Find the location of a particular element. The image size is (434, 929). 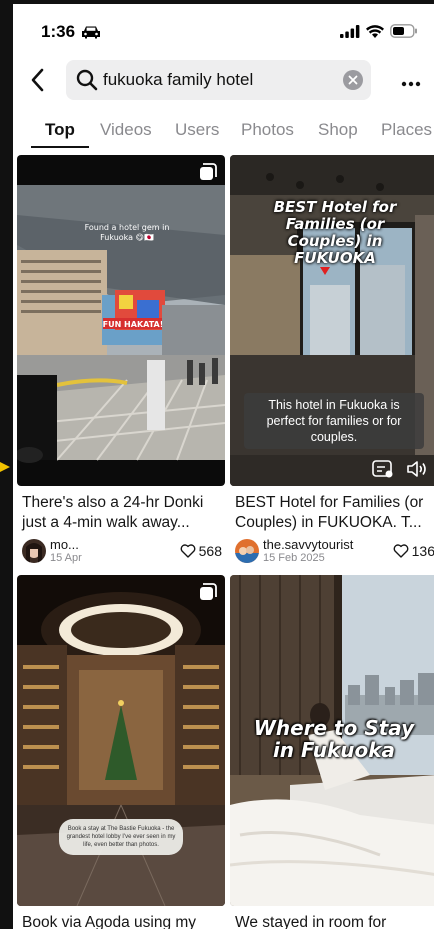

tab-videos: Videos is located at coordinates (126, 130).